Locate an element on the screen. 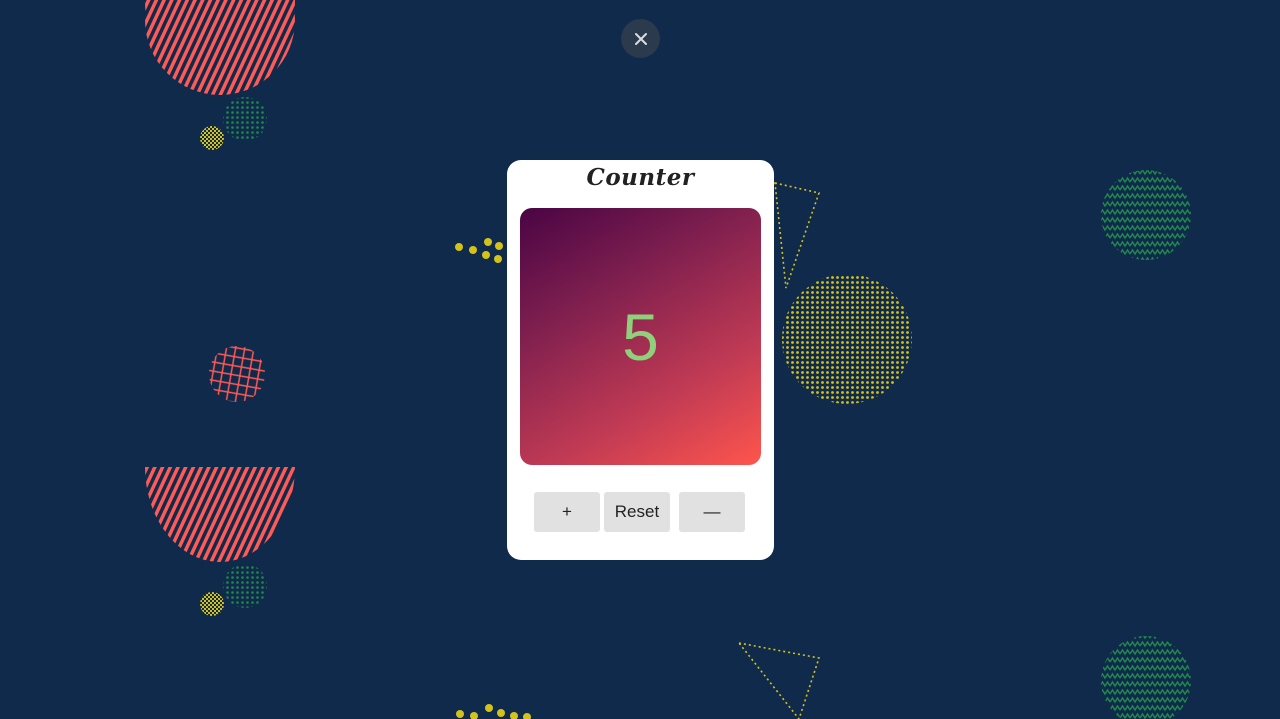 The width and height of the screenshot is (1280, 719). count-display: 5 is located at coordinates (640, 336).